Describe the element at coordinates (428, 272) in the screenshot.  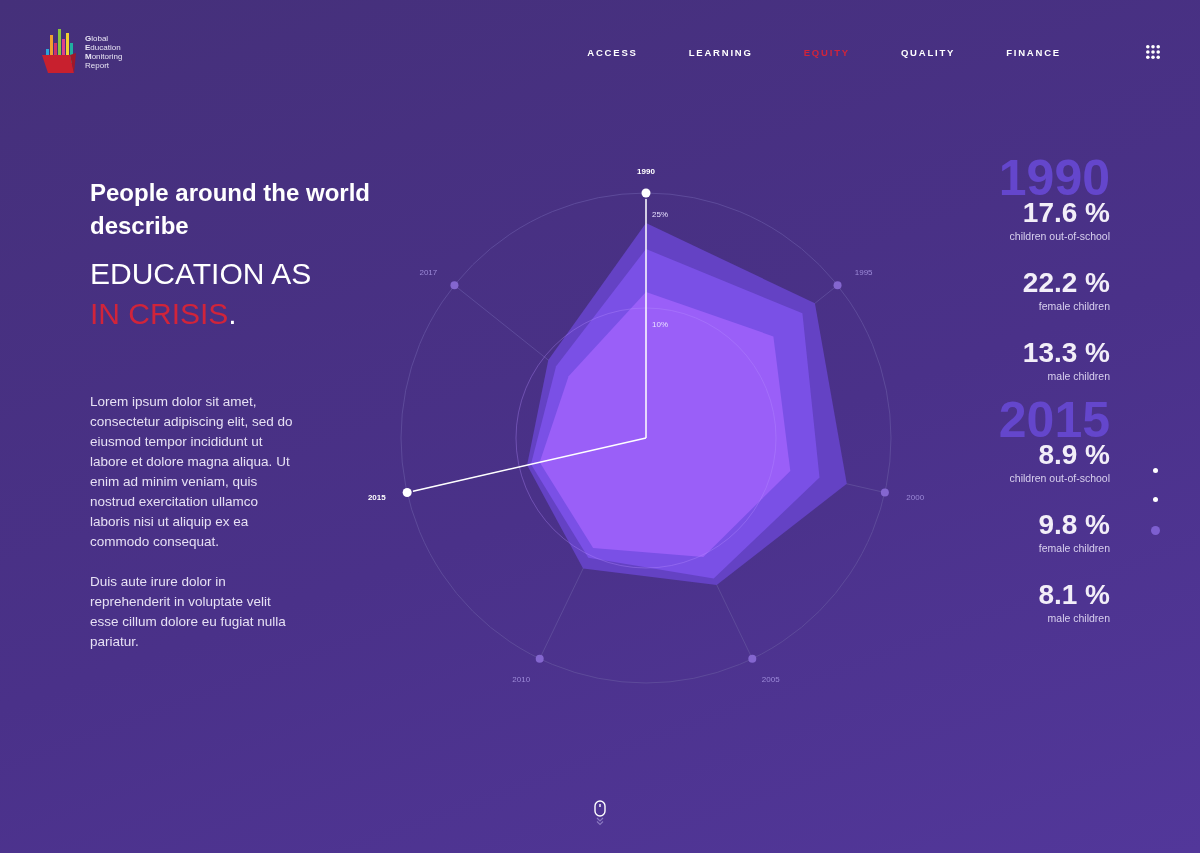
I see `year-label: 2017` at that location.